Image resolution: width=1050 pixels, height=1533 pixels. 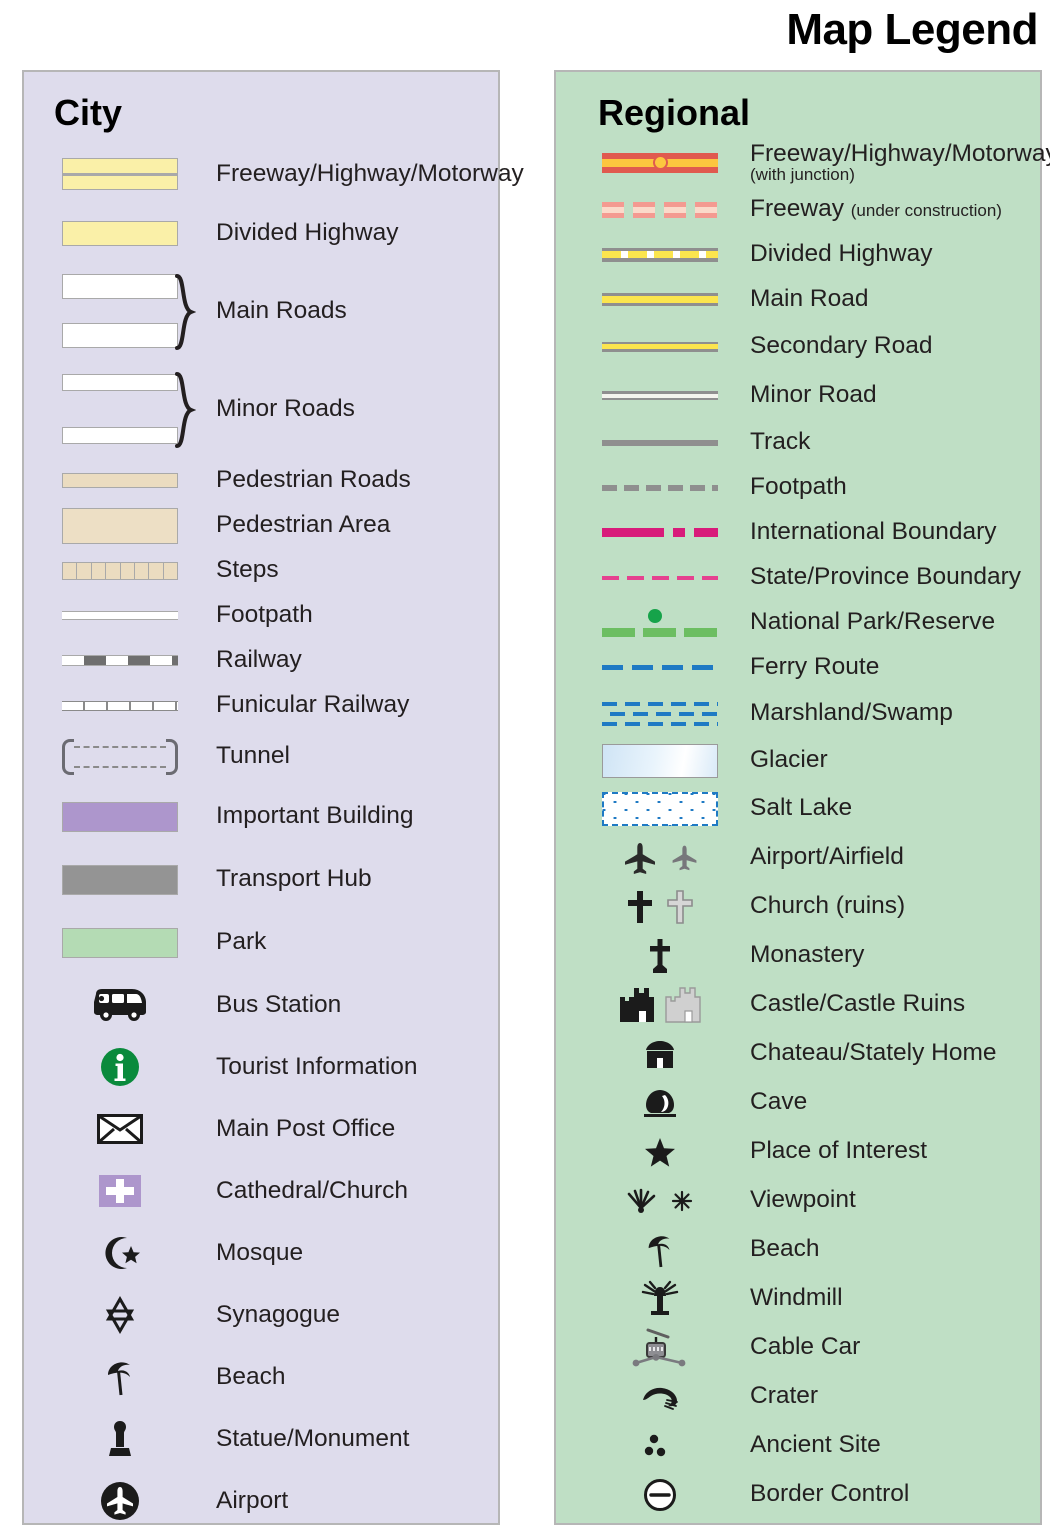 What do you see at coordinates (839, 1151) in the screenshot?
I see `list-item-label: Place of Interest` at bounding box center [839, 1151].